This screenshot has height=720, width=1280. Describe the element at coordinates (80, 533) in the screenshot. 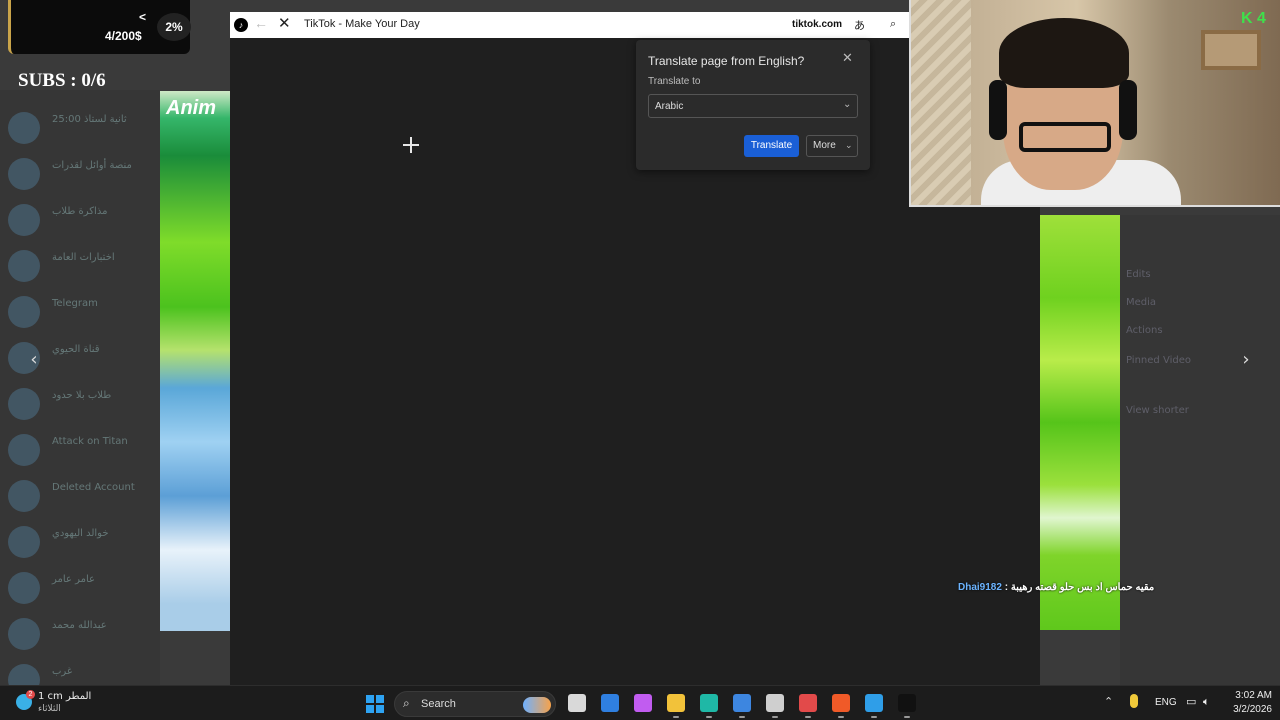

I see `list-item-label: خوالد اليهودي` at that location.